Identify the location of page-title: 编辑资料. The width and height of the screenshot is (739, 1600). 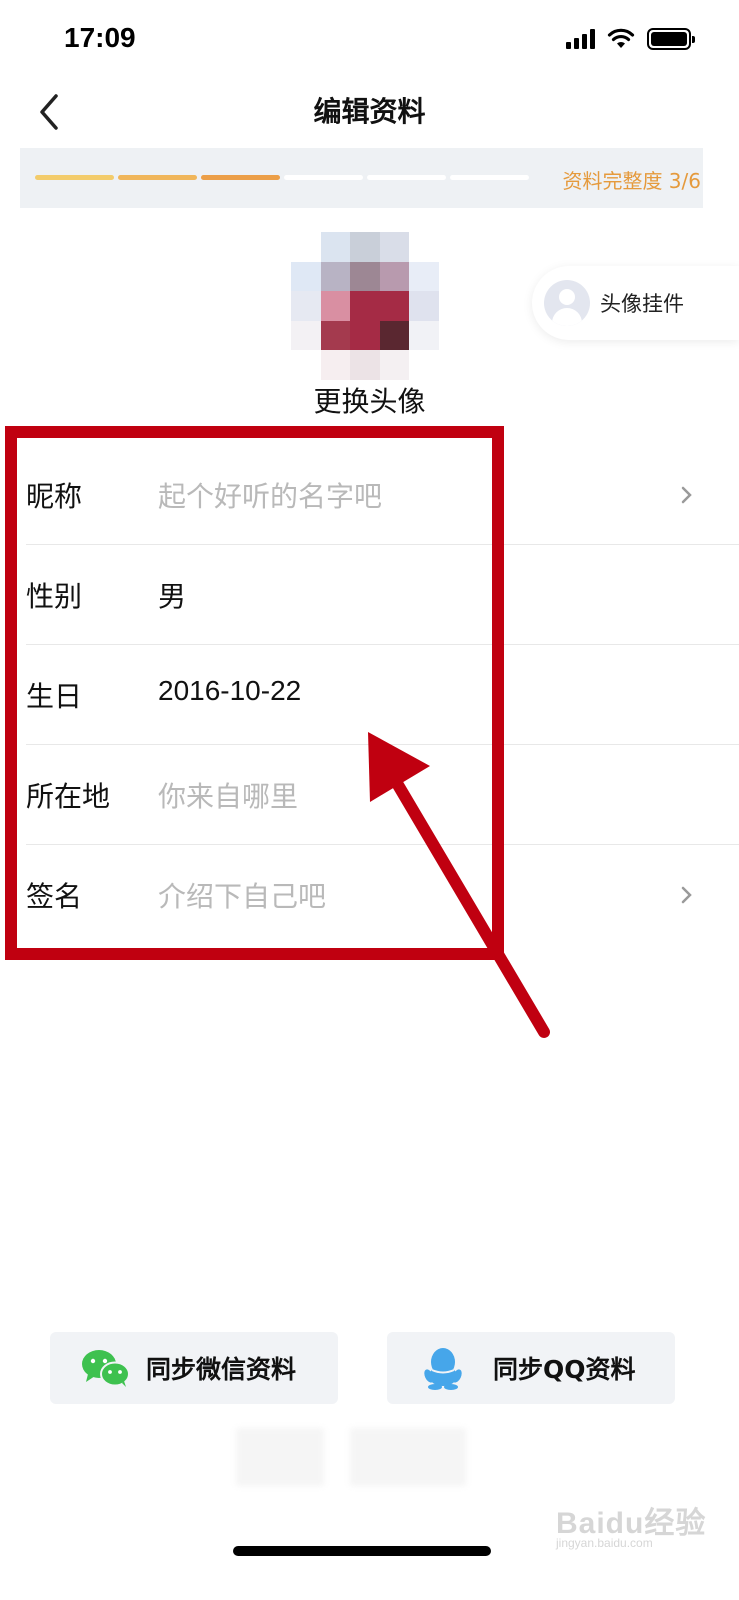
(369, 111).